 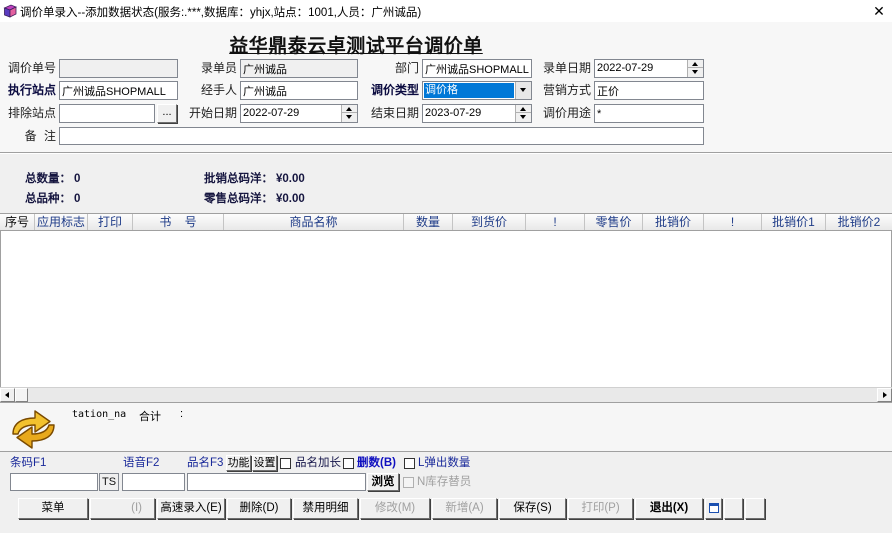 What do you see at coordinates (271, 113) in the screenshot?
I see `start-date-value: 2022-07-29` at bounding box center [271, 113].